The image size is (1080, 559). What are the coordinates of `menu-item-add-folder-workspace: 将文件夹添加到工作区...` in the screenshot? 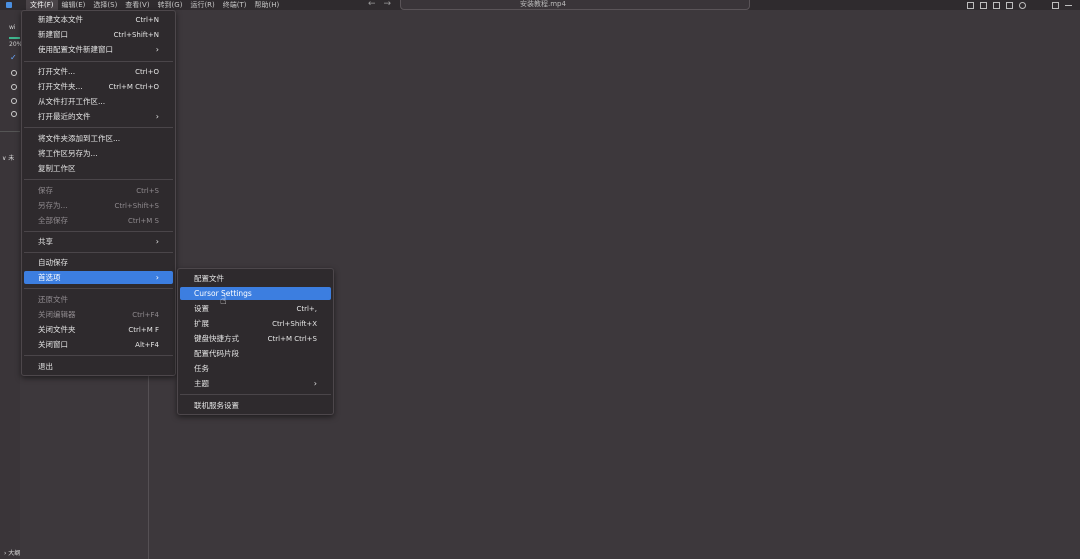 It's located at (98, 138).